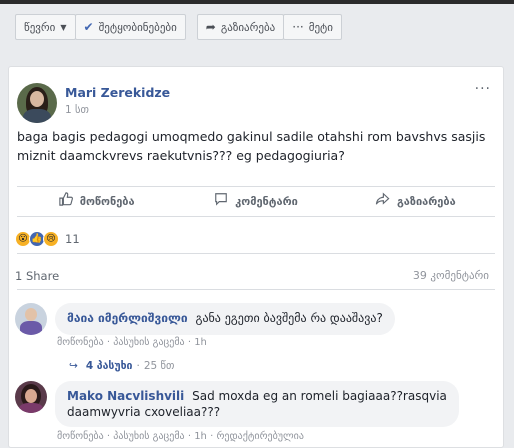 The width and height of the screenshot is (514, 448). I want to click on comment-meta: მოწონება · პასუხის გაცემა · 1h, so click(132, 342).